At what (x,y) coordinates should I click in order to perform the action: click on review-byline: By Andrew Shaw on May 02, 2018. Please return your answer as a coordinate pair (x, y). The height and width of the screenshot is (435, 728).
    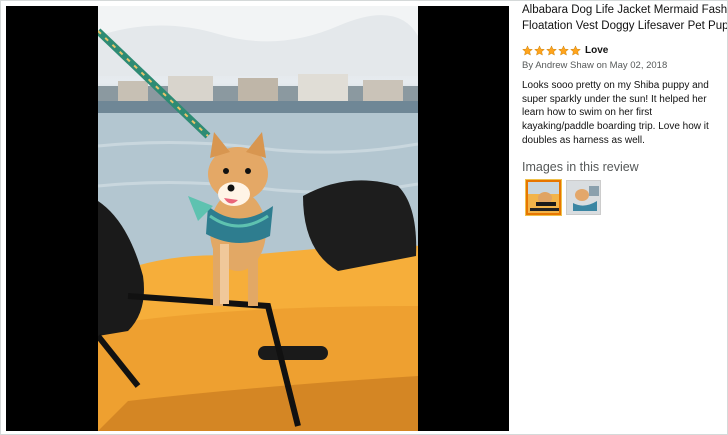
    Looking at the image, I should click on (595, 65).